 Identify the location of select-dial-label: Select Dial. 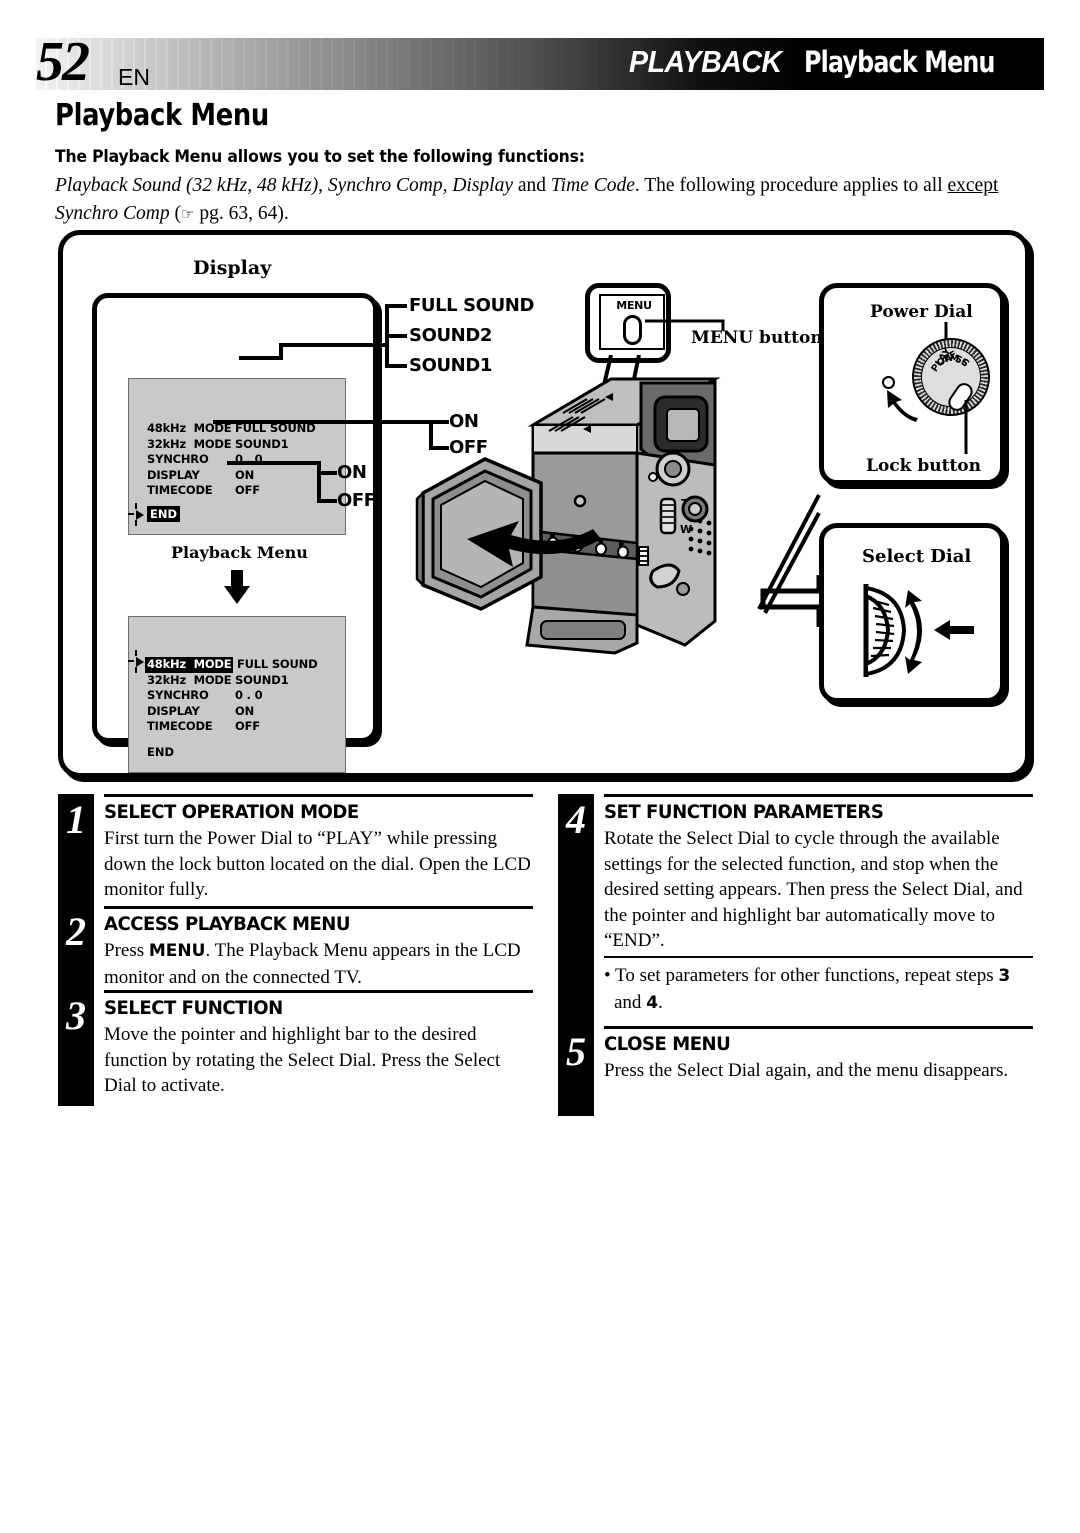
(917, 556).